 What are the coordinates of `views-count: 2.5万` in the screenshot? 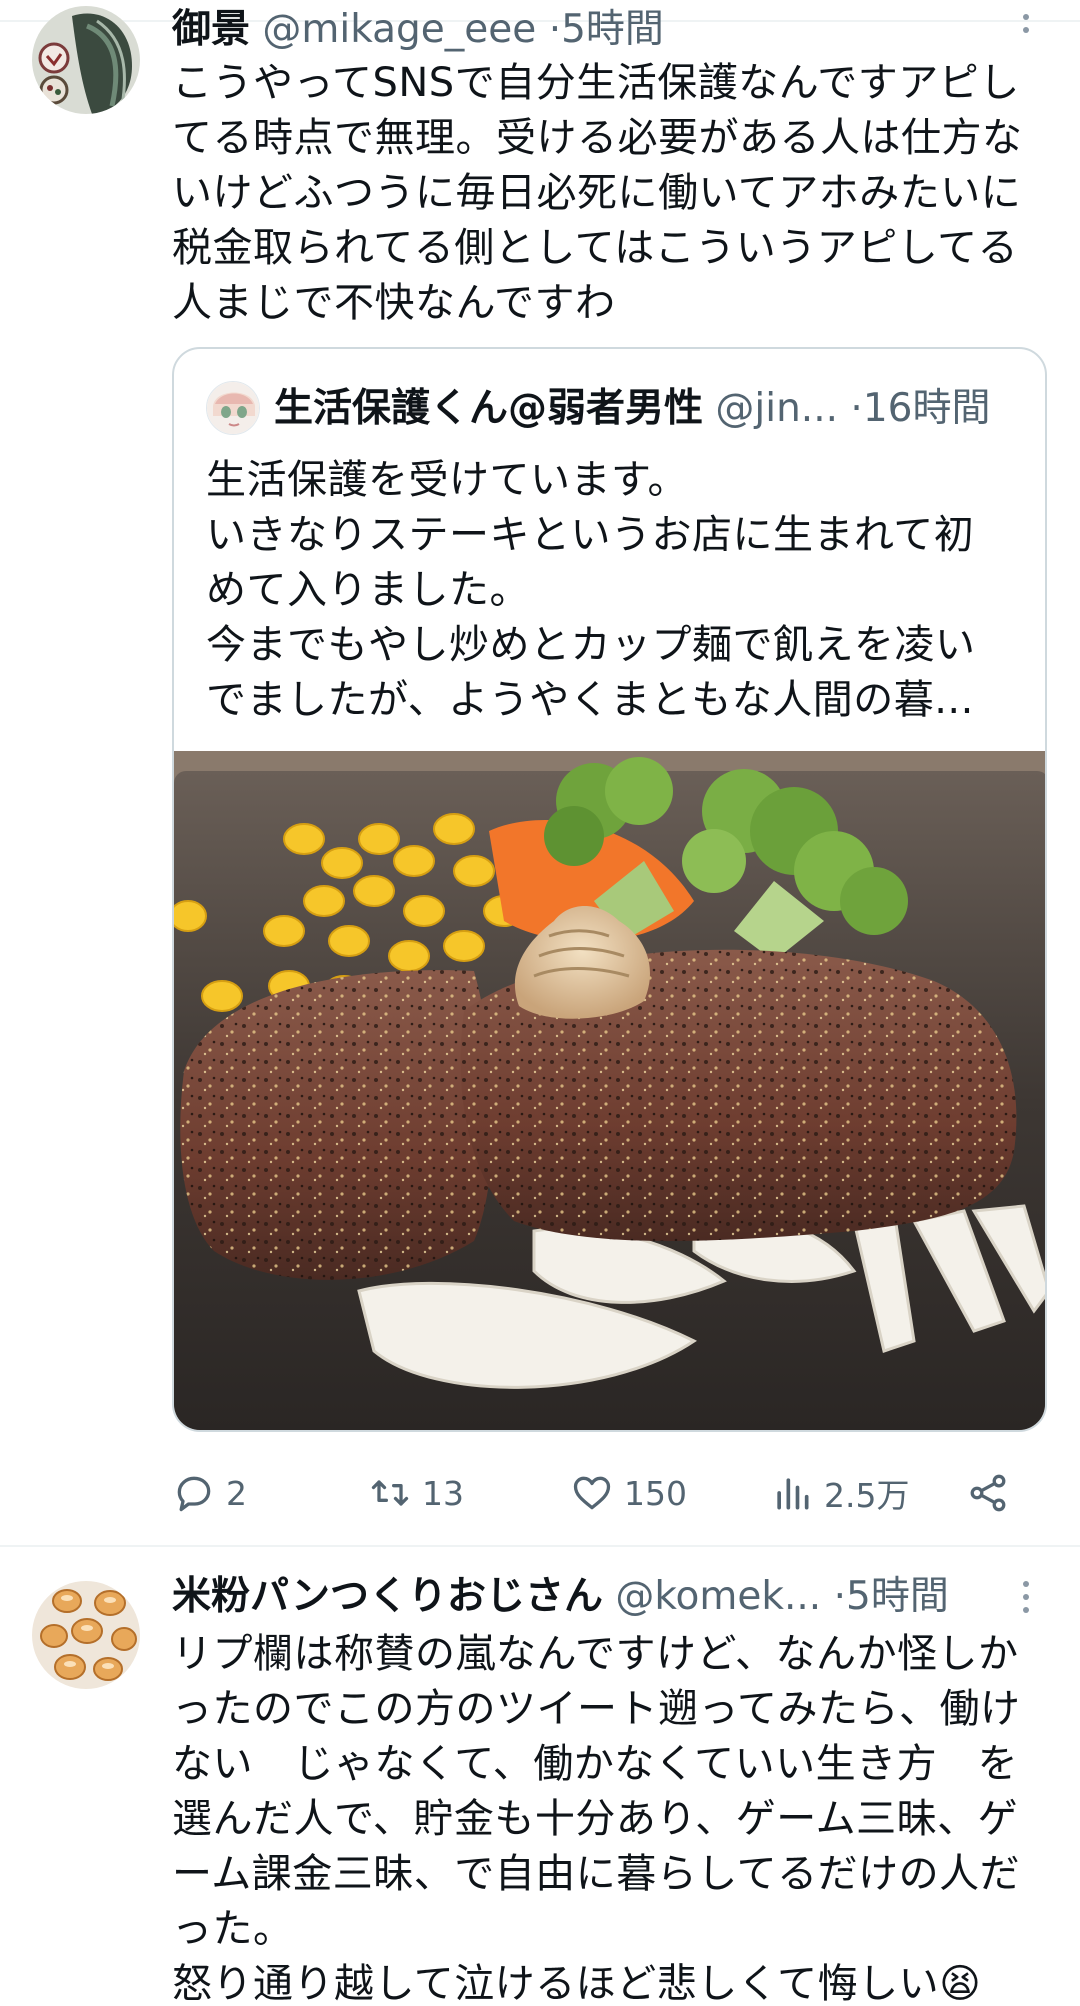 It's located at (867, 1495).